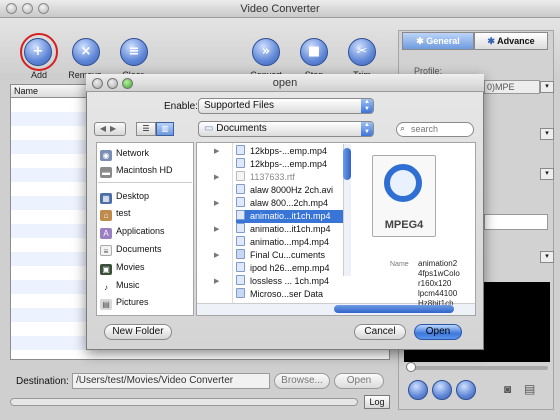  What do you see at coordinates (184, 402) in the screenshot?
I see `conversion-progress-bar` at bounding box center [184, 402].